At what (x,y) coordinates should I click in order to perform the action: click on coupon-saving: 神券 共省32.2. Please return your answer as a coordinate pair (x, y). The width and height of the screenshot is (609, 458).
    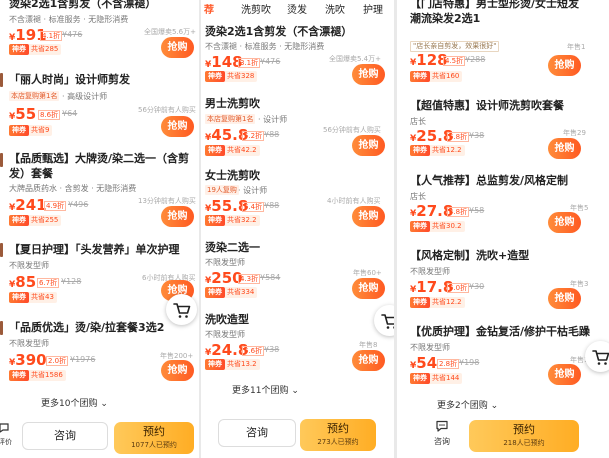
    Looking at the image, I should click on (232, 220).